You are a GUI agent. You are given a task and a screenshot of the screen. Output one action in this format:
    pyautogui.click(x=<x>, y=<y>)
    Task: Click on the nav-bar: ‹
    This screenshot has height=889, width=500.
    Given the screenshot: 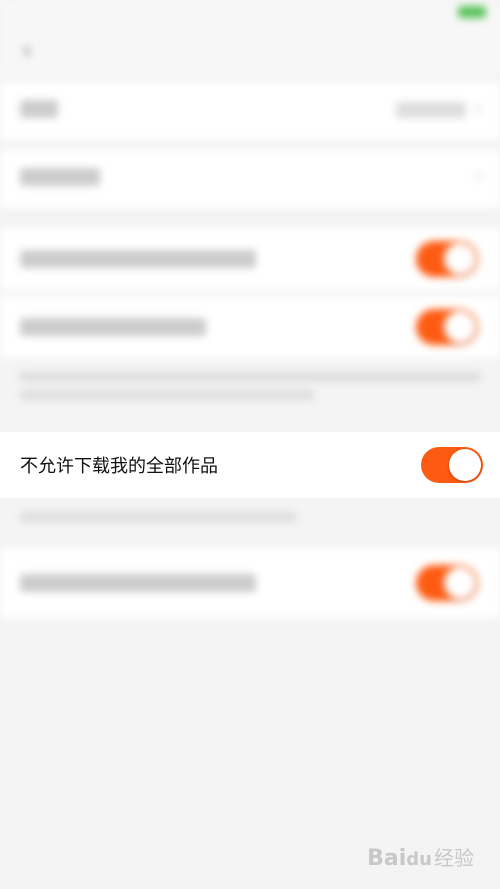 What is the action you would take?
    pyautogui.click(x=250, y=52)
    